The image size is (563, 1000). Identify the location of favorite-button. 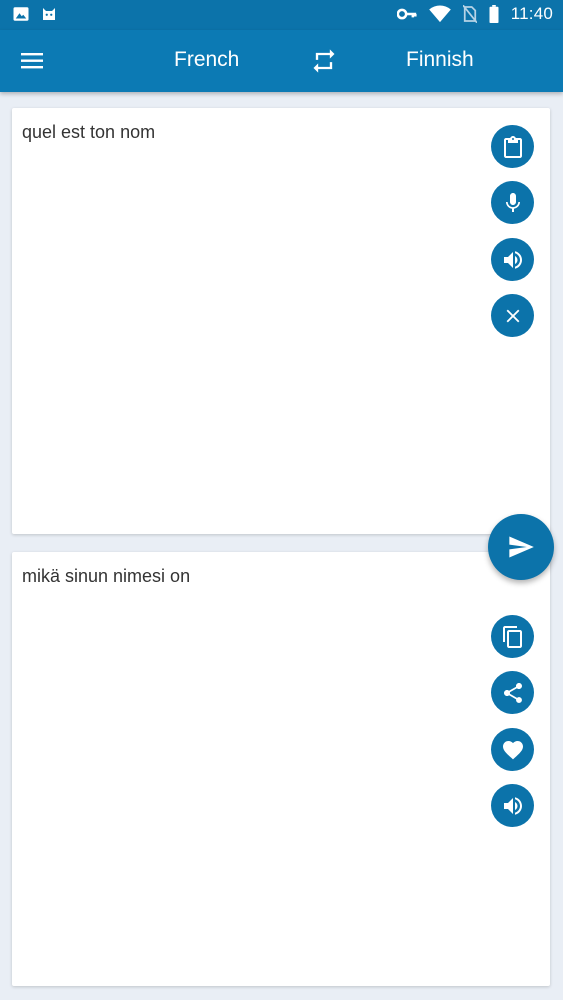
(512, 749).